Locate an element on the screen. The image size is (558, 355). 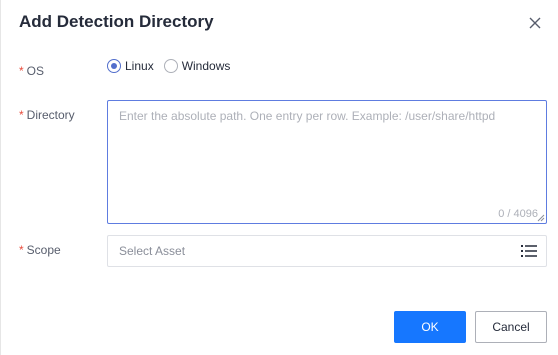
dialog-title: Add Detection Directory is located at coordinates (116, 21).